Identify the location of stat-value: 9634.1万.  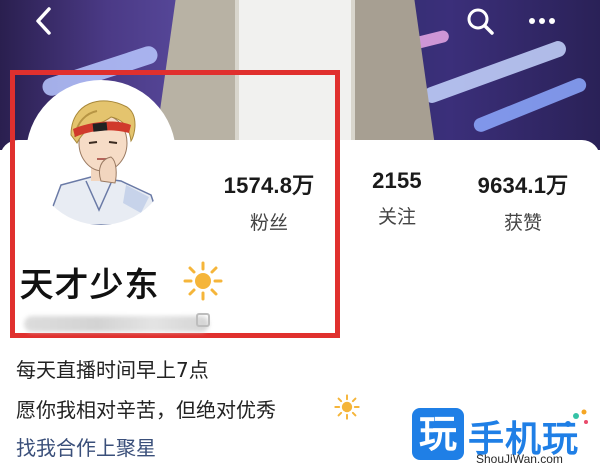
(523, 185).